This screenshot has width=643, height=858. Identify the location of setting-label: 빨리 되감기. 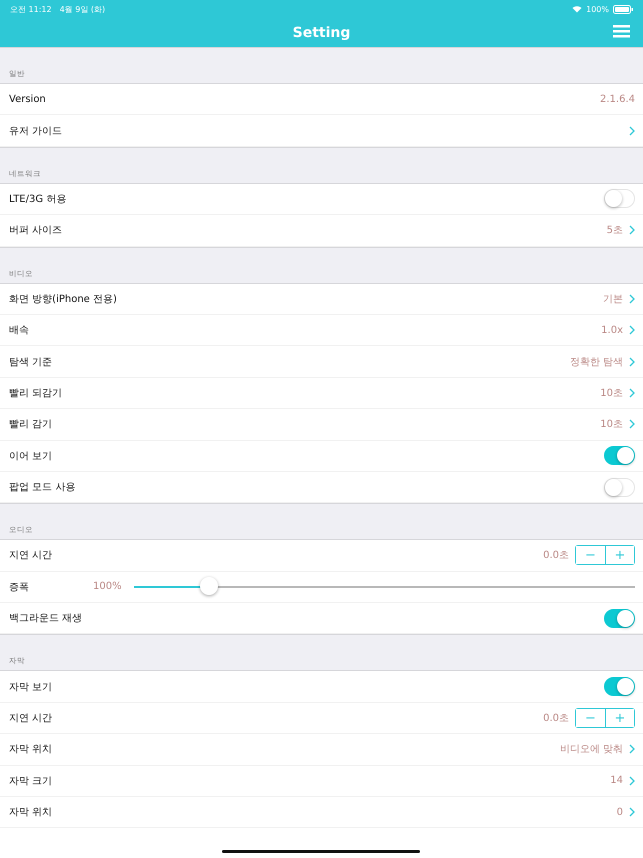
(35, 393).